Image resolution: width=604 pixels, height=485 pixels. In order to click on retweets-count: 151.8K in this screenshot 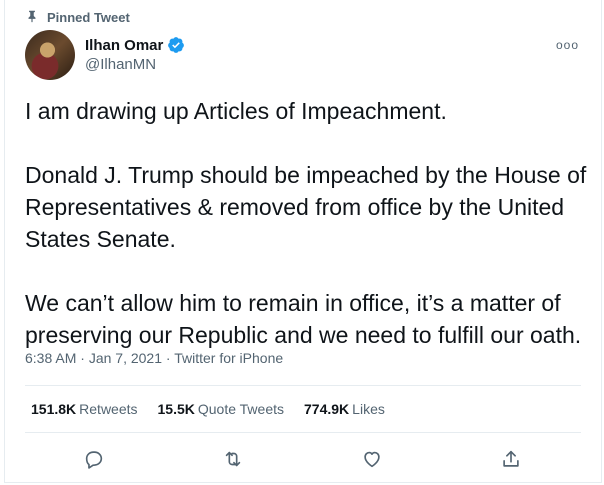, I will do `click(54, 409)`.